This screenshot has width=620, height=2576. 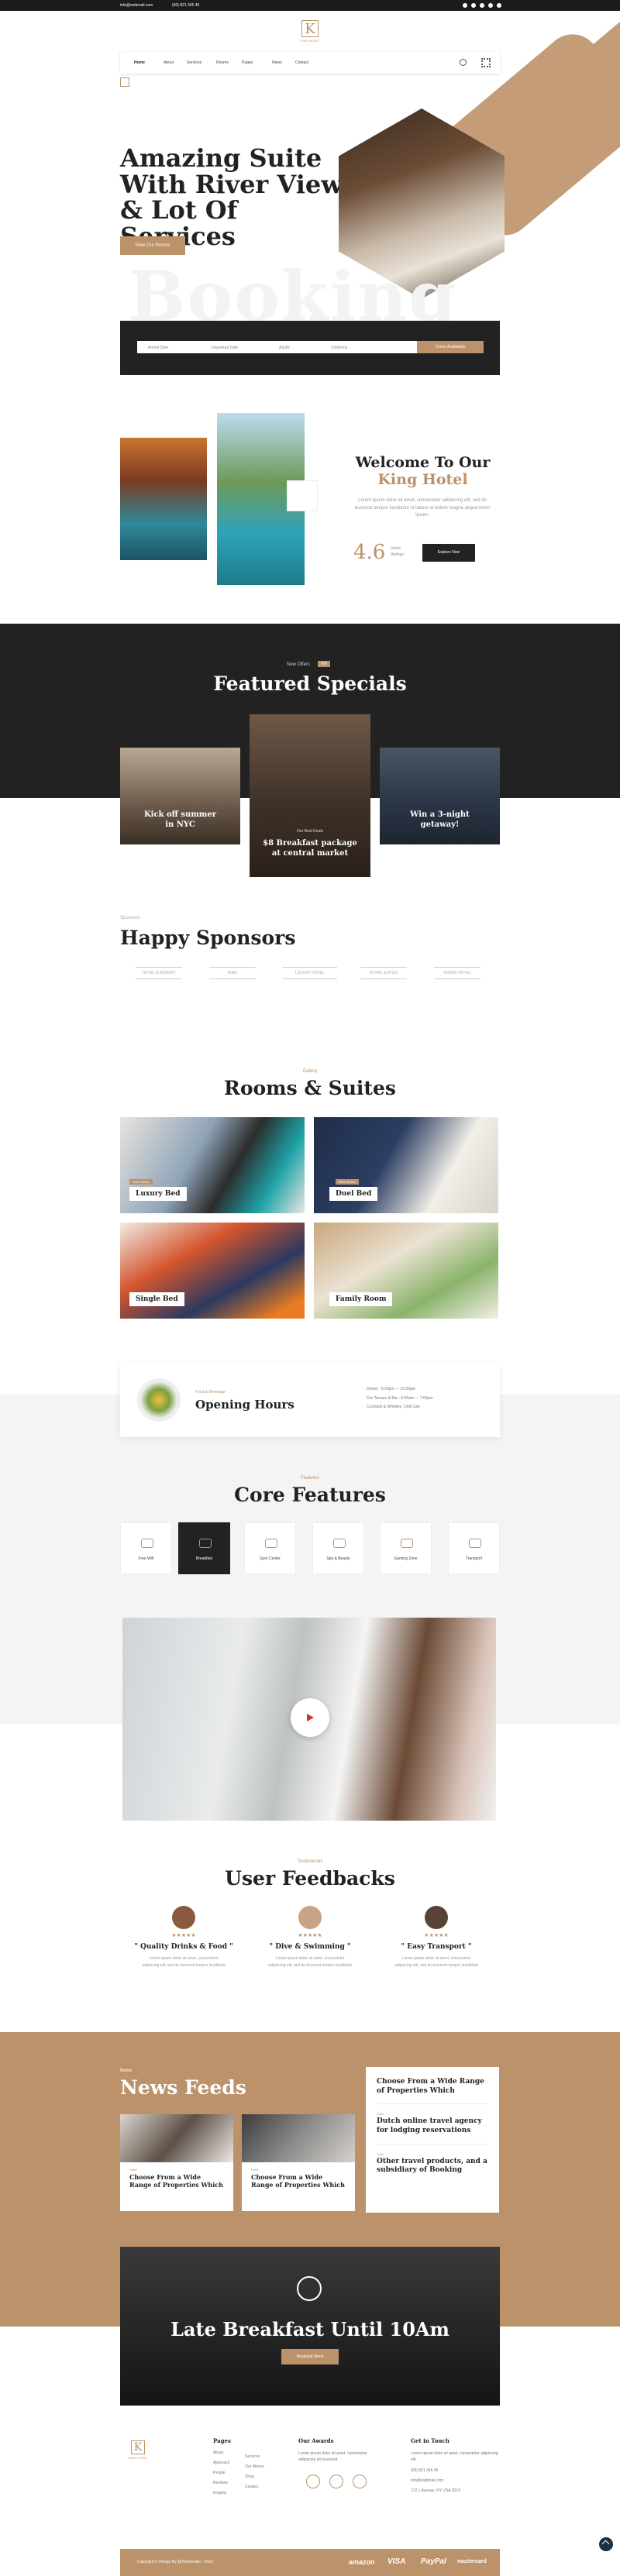 I want to click on feature-free-wifi: Free Wifi, so click(x=146, y=1548).